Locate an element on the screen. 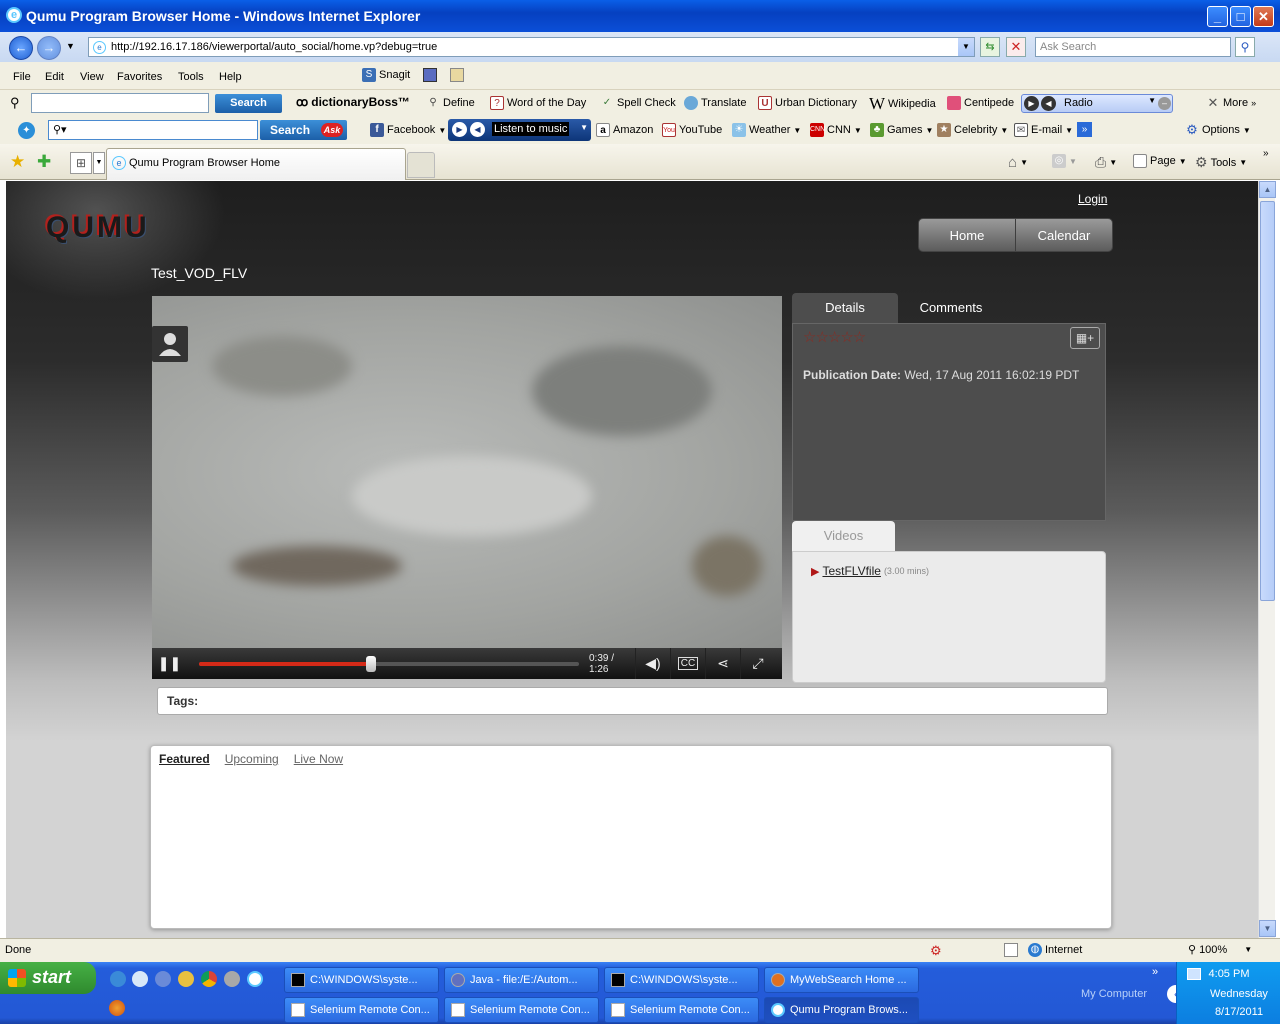 The width and height of the screenshot is (1280, 1024). menu-favorites: Favorites is located at coordinates (139, 77).